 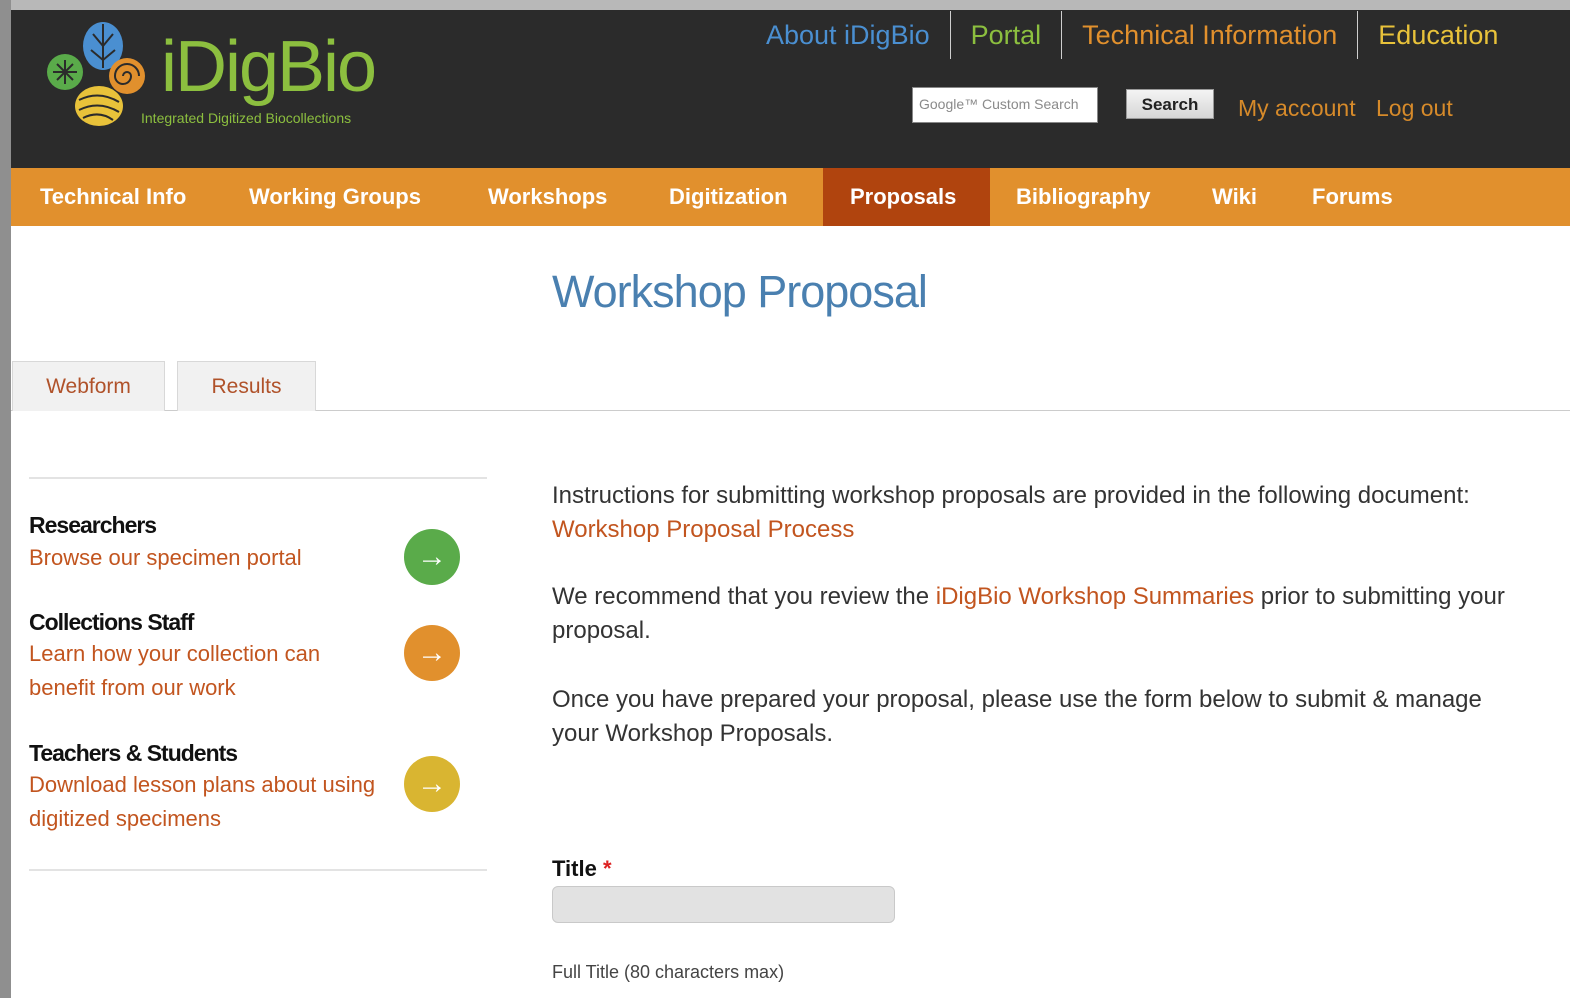 I want to click on teachers-students-arrow-icon: →, so click(x=432, y=784).